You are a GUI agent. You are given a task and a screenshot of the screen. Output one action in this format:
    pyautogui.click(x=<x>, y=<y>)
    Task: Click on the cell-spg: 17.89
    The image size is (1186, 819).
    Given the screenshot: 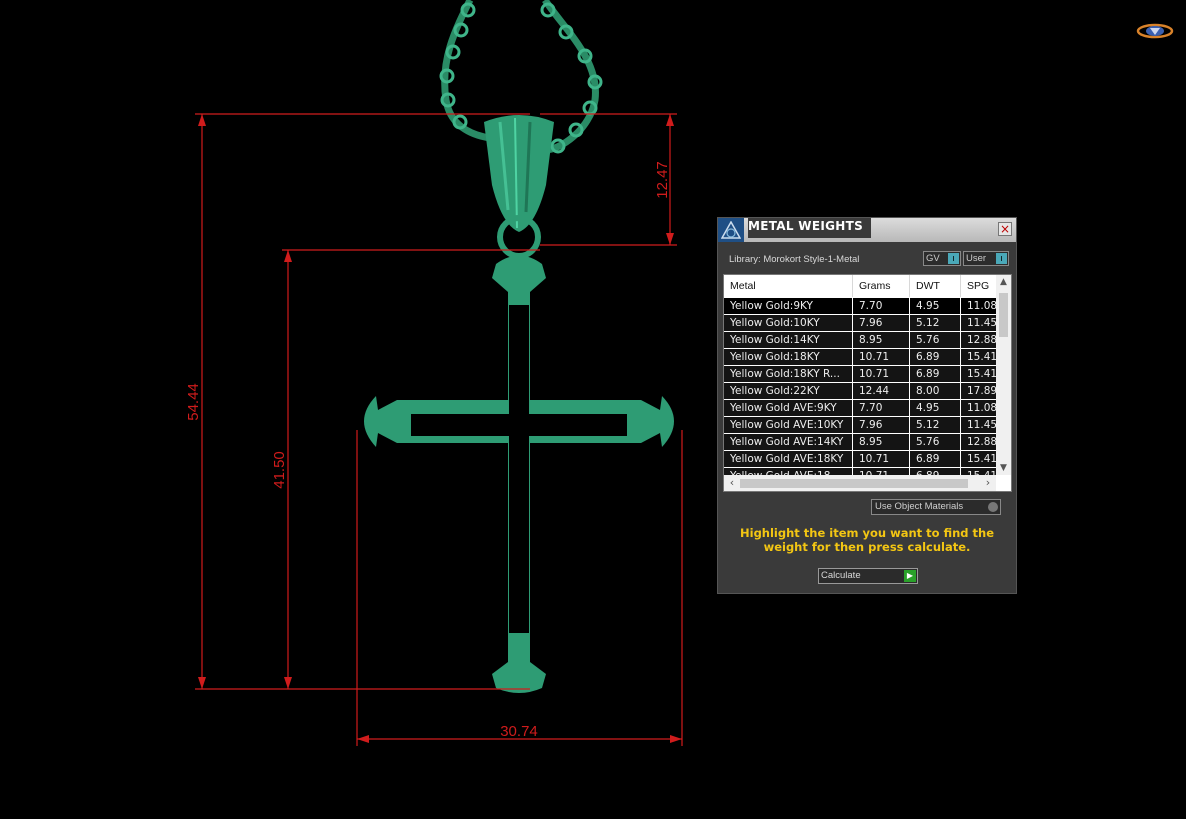 What is the action you would take?
    pyautogui.click(x=981, y=391)
    